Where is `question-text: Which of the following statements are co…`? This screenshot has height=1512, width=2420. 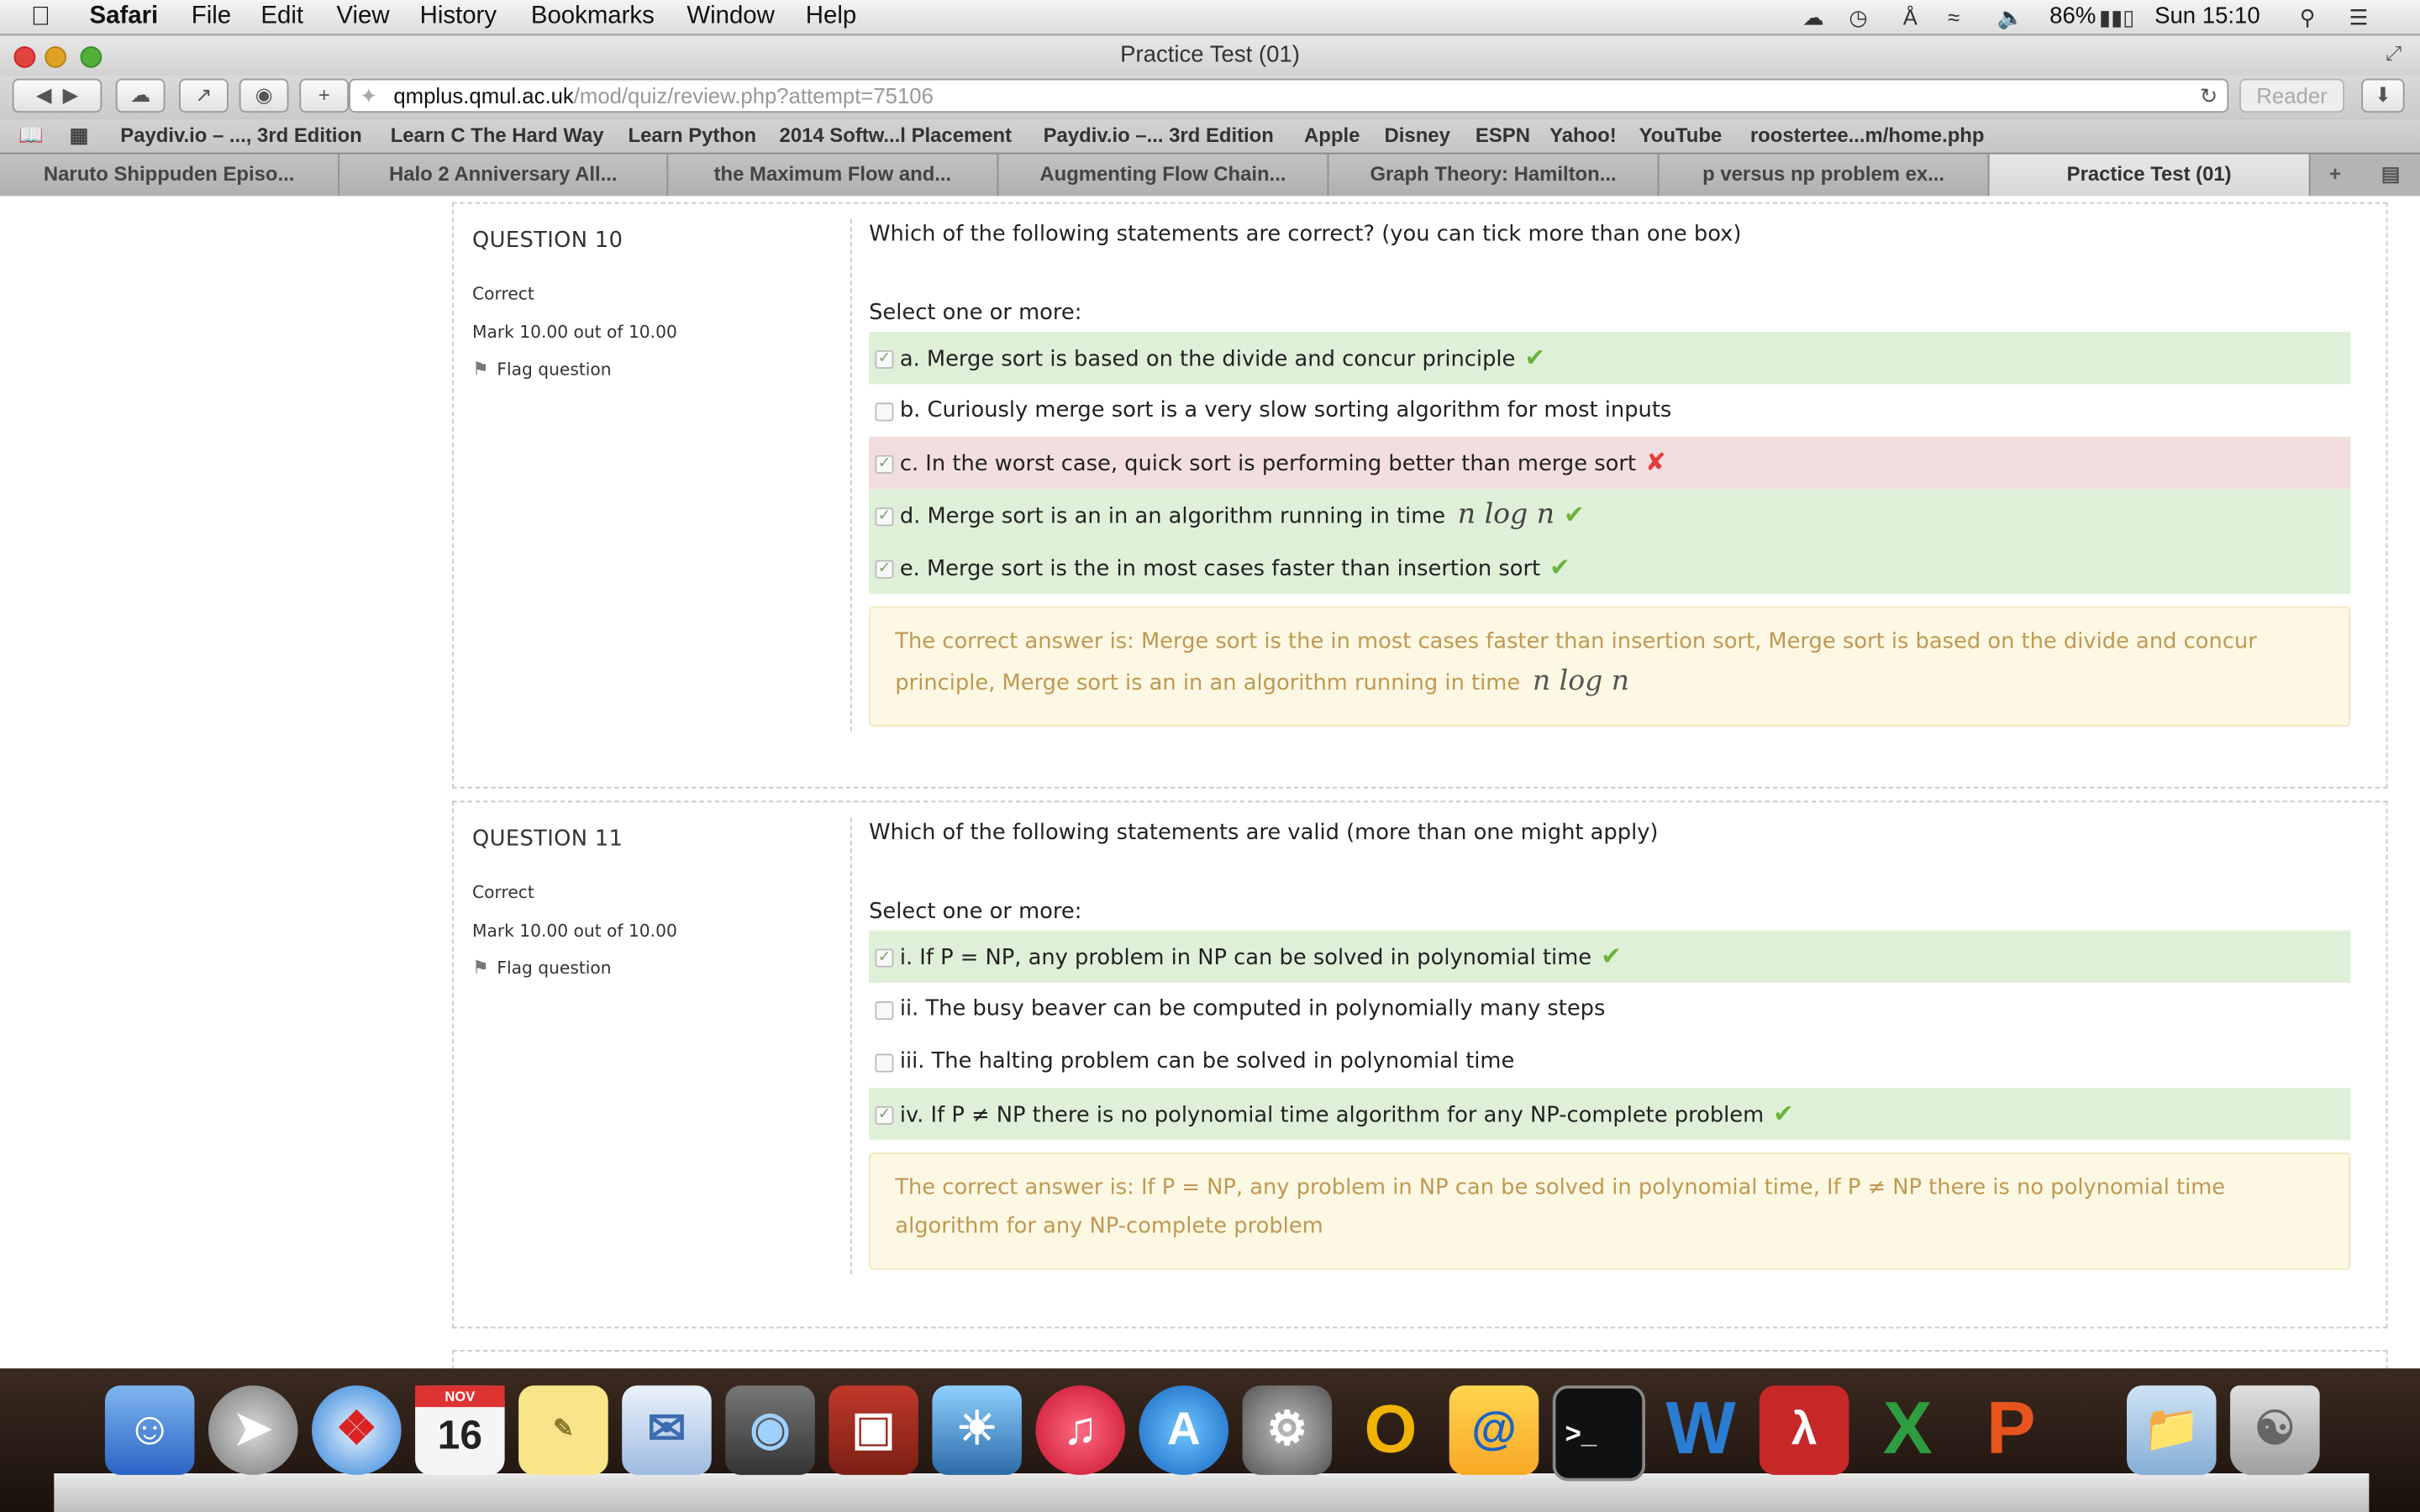 question-text: Which of the following statements are co… is located at coordinates (1305, 234).